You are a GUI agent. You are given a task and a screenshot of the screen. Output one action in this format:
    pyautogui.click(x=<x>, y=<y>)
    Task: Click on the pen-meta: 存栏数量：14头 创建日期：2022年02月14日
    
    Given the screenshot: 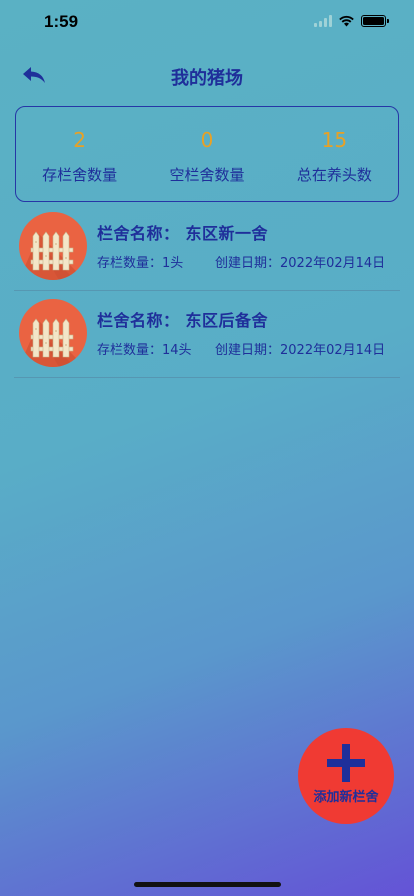 What is the action you would take?
    pyautogui.click(x=241, y=348)
    